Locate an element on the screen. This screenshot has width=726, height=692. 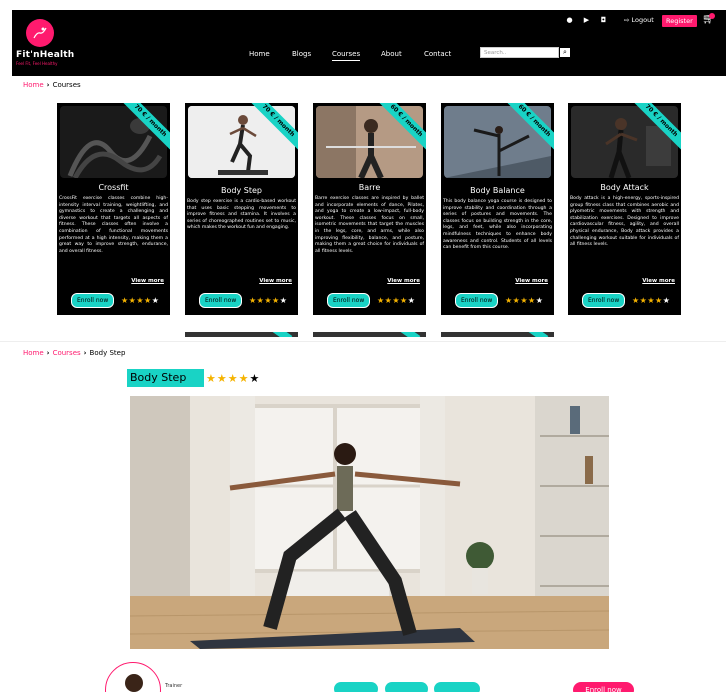
logout-link: ⇨ Logout is located at coordinates (639, 20).